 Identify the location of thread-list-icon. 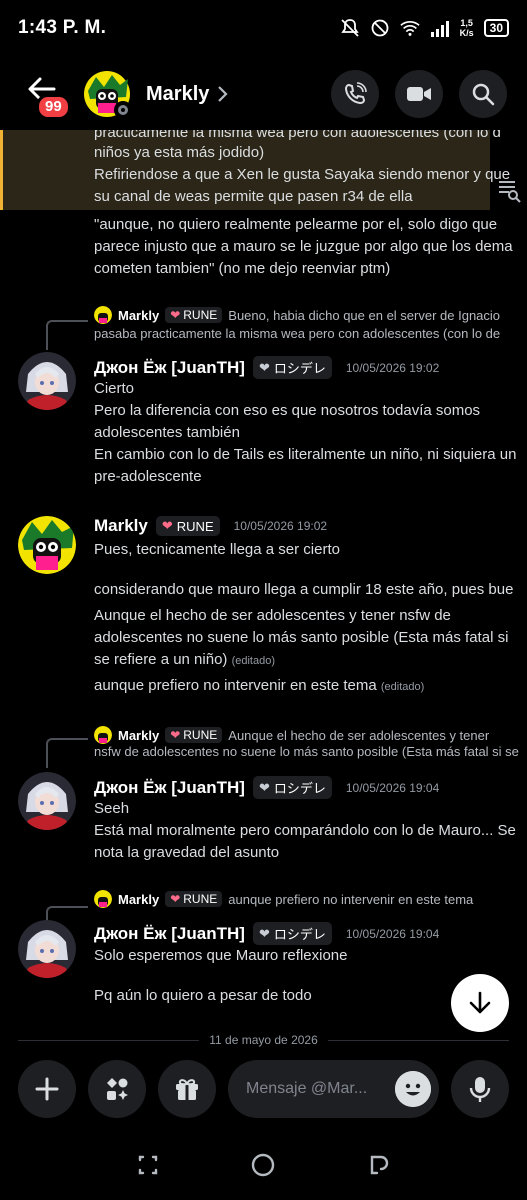
(509, 191).